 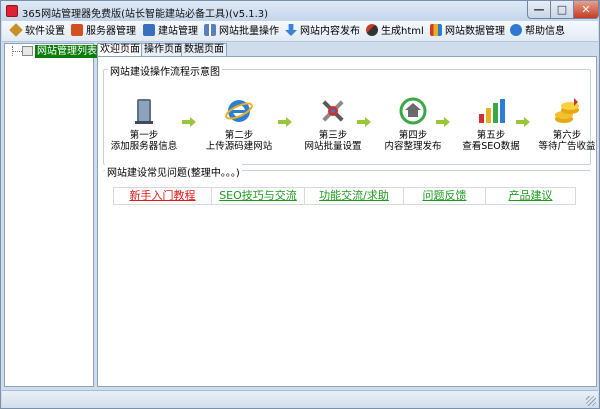 I want to click on close-icon: ✕, so click(x=586, y=9).